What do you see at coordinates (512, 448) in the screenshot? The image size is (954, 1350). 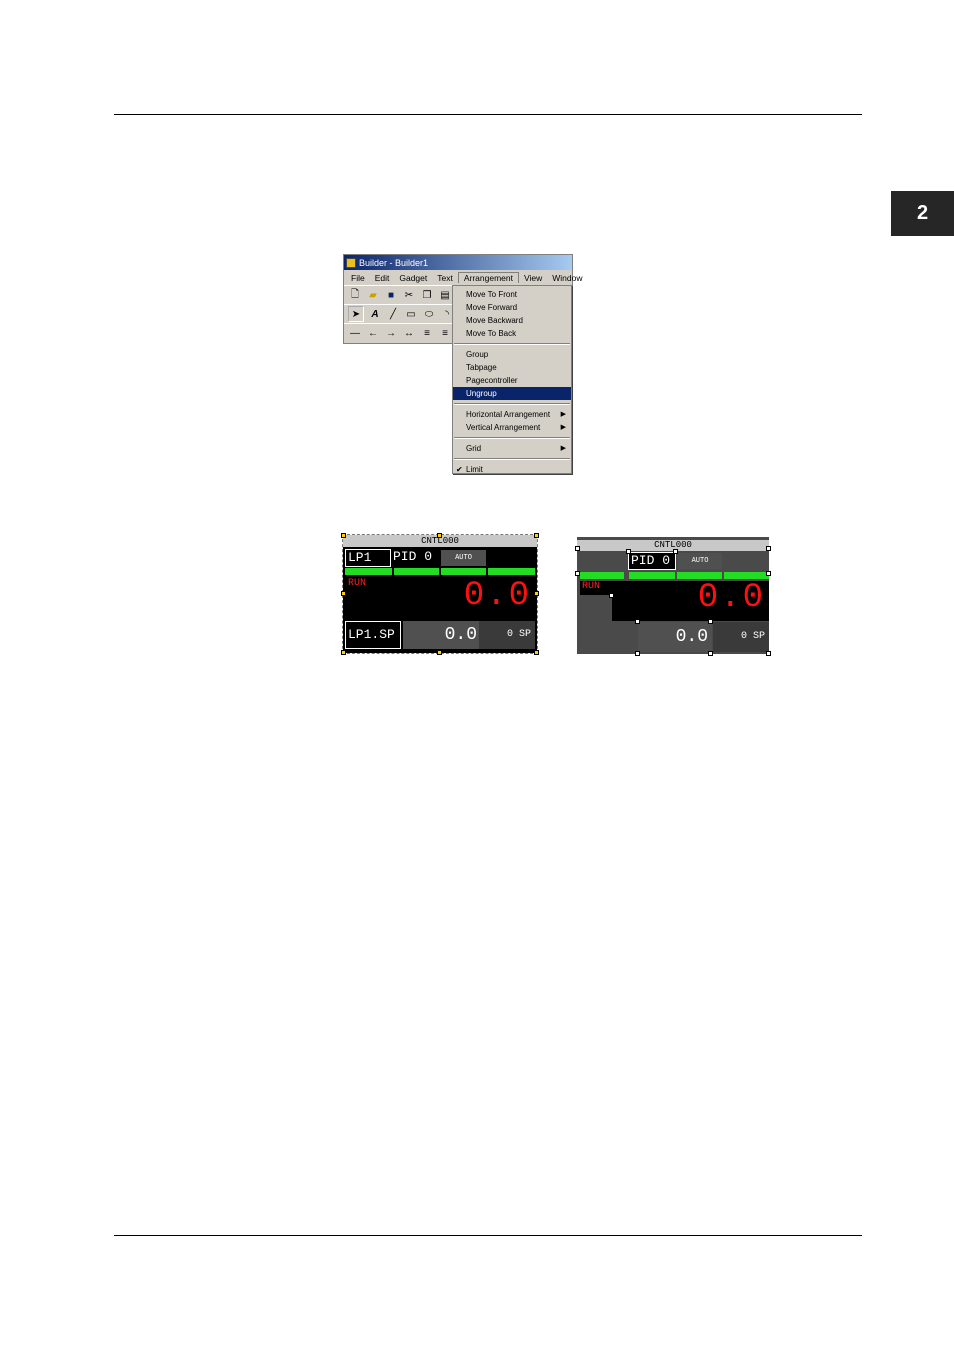 I see `menu-item-grid: Grid ▶` at bounding box center [512, 448].